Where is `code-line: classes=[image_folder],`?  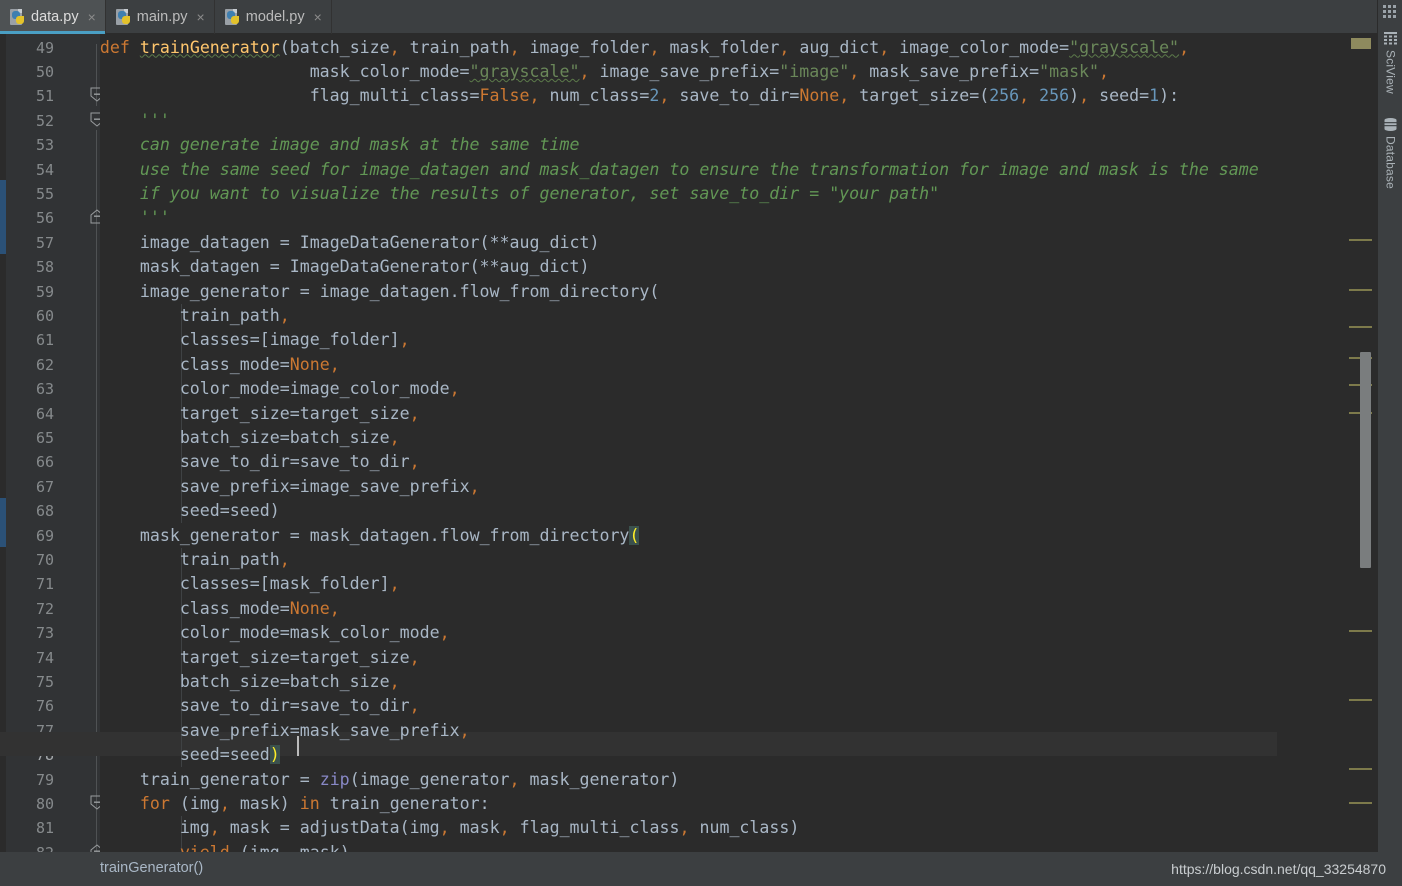 code-line: classes=[image_folder], is located at coordinates (235, 340).